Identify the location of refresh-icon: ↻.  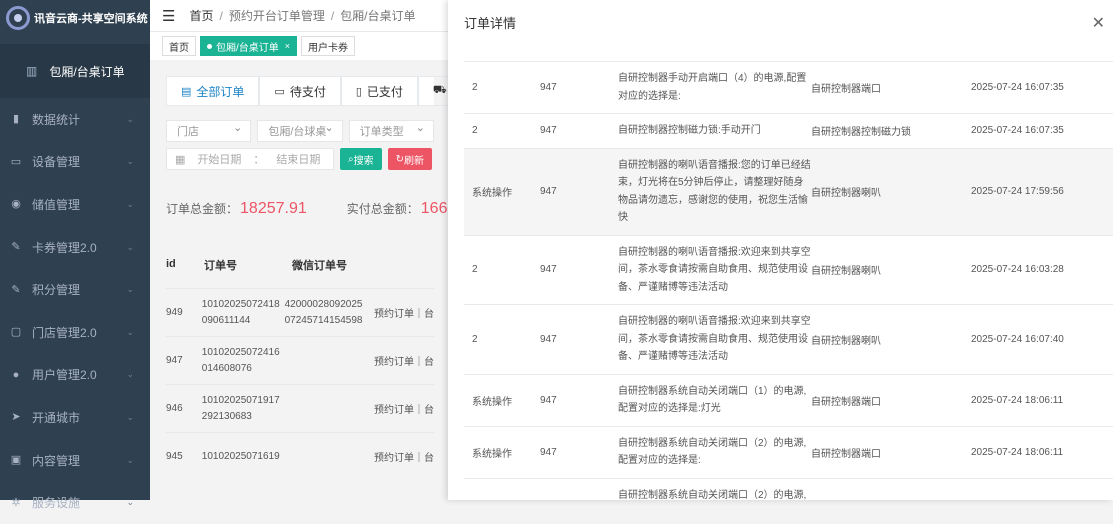
(399, 159).